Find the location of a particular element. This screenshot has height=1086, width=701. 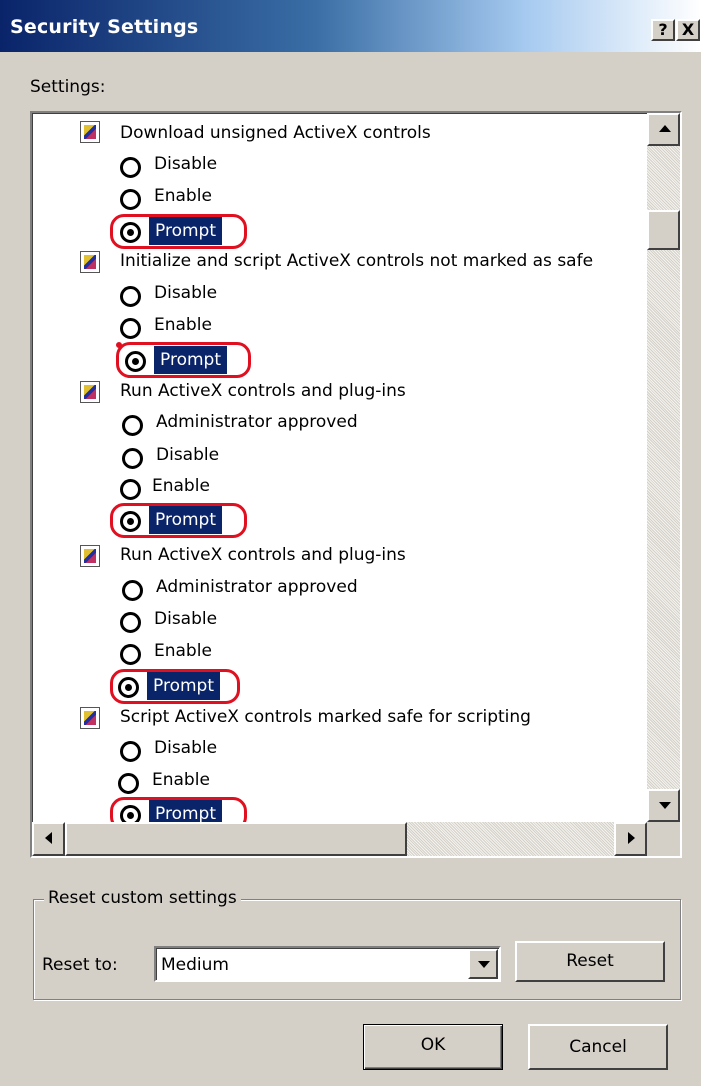

arrow-up-icon is located at coordinates (665, 128).